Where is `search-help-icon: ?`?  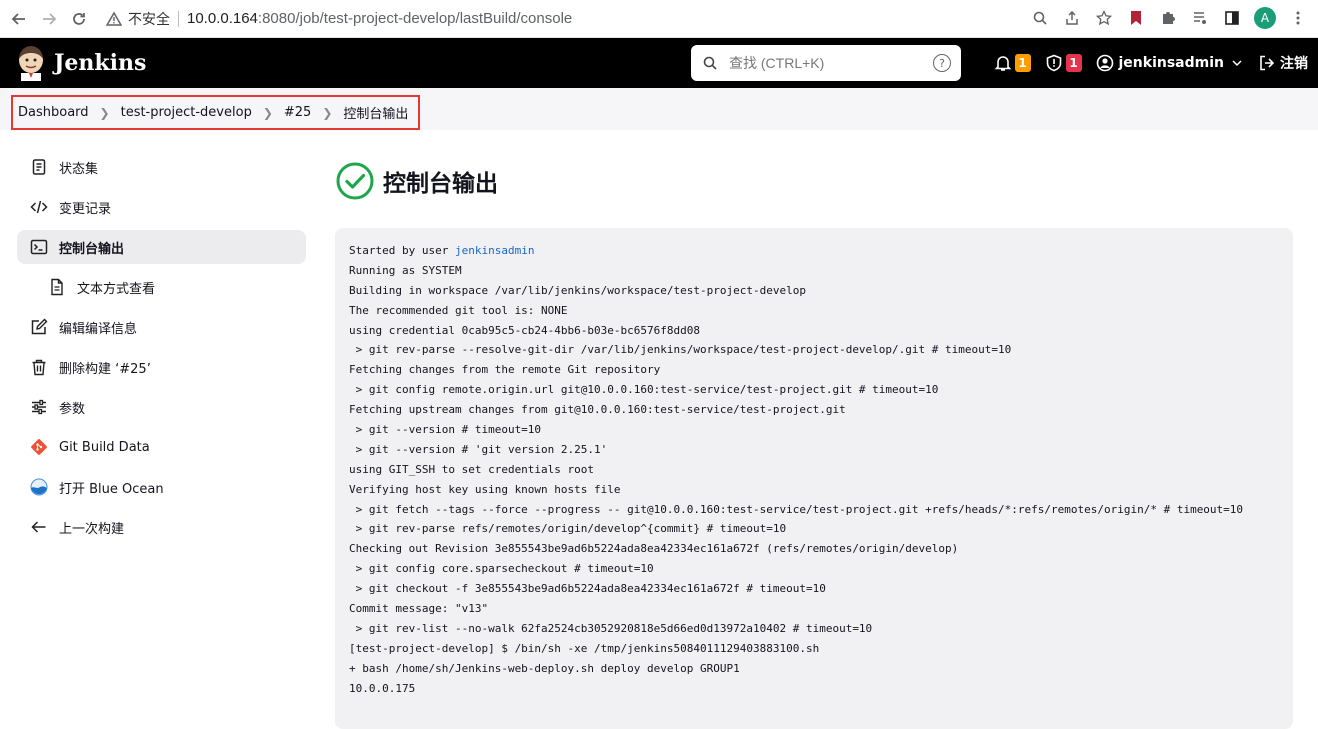
search-help-icon: ? is located at coordinates (942, 63).